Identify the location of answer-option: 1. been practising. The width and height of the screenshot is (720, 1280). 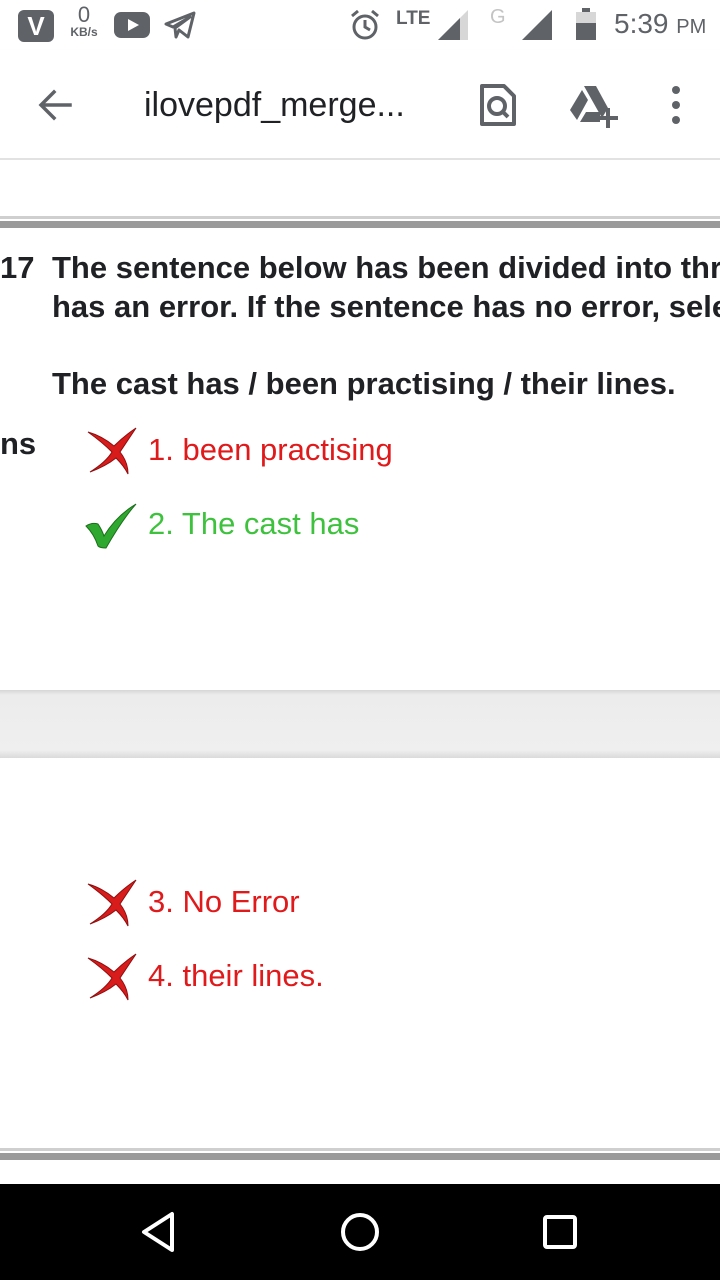
(237, 450).